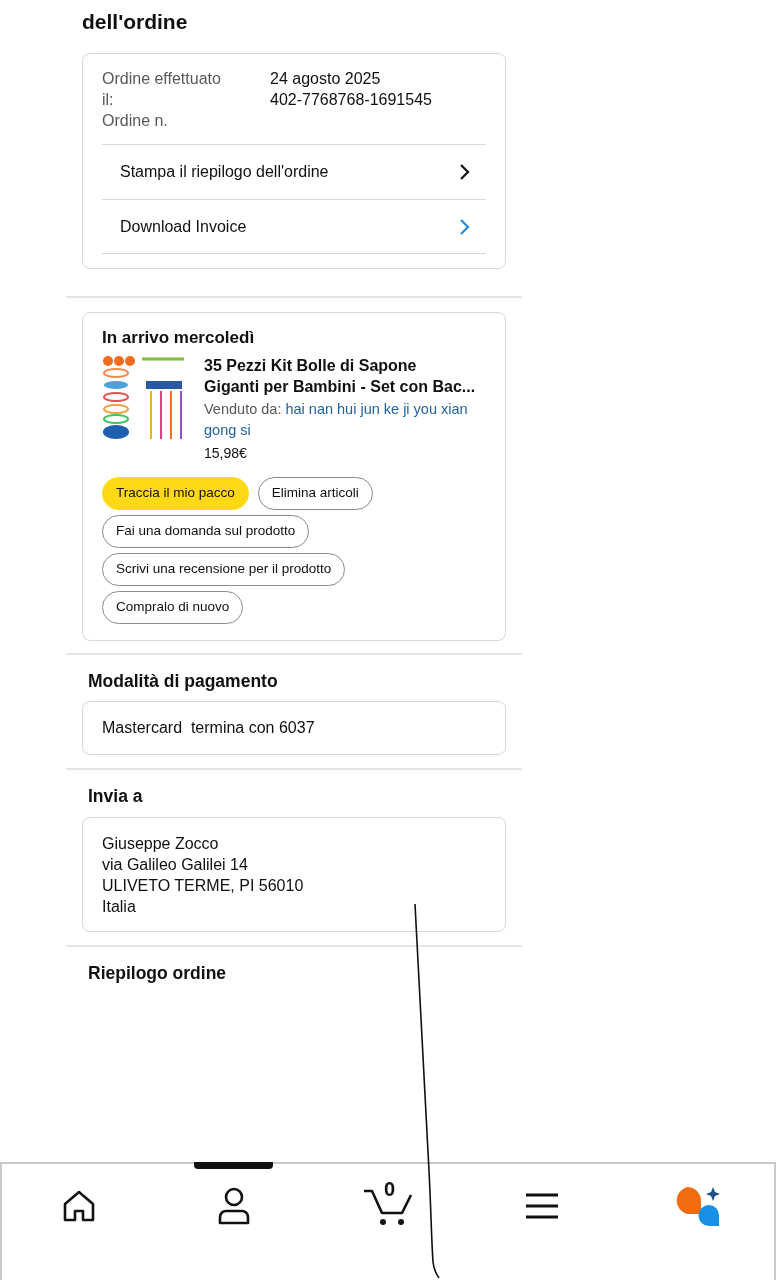 Image resolution: width=776 pixels, height=1280 pixels. I want to click on seller-text: Venduto da: hai nan hui jun ke ji you xian gong si, so click(336, 420).